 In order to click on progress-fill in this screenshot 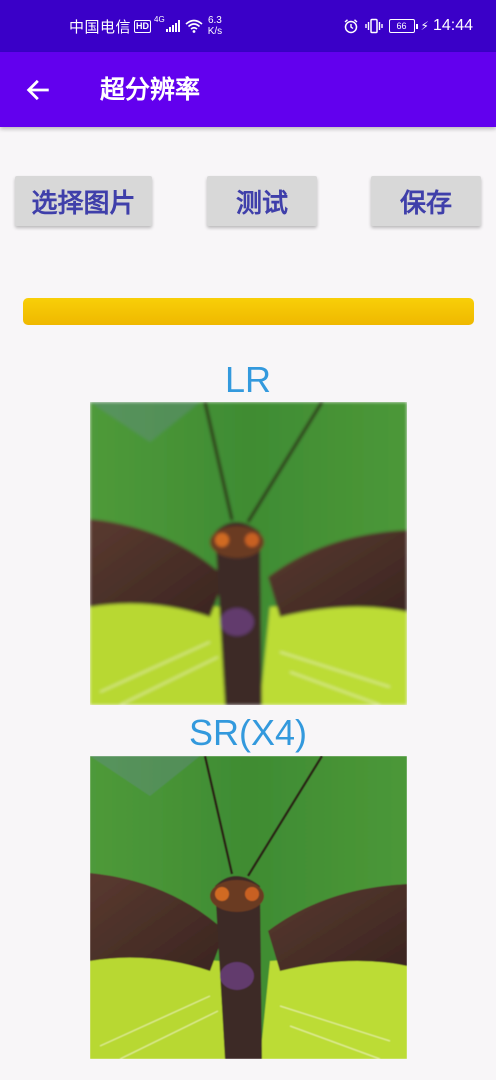, I will do `click(248, 311)`.